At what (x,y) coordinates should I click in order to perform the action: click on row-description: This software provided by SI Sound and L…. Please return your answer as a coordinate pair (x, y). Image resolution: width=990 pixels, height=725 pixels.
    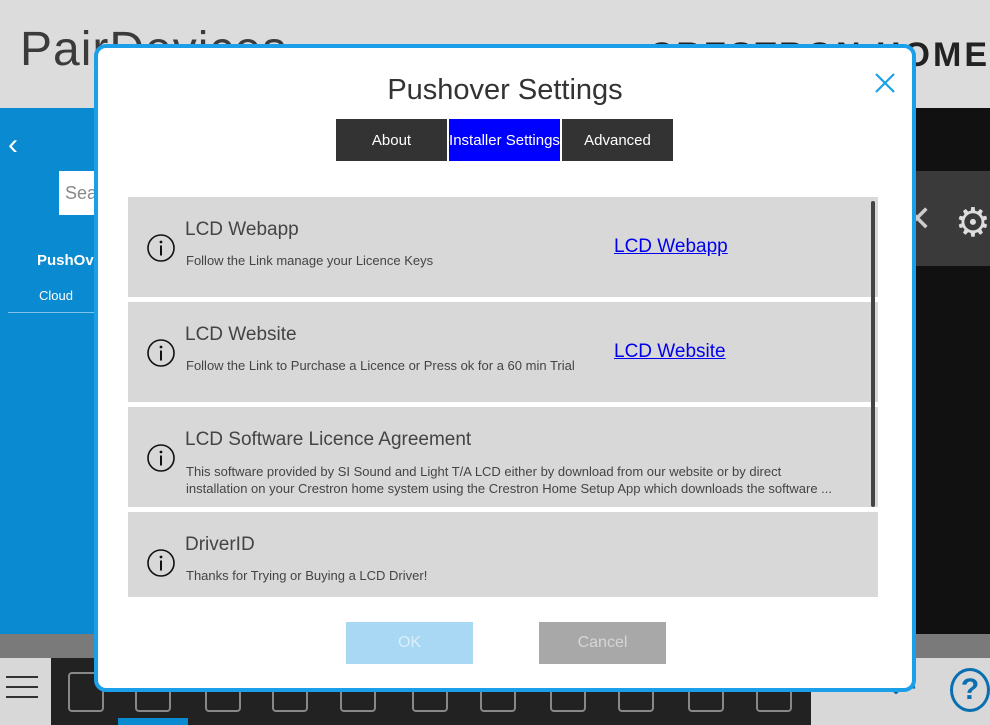
    Looking at the image, I should click on (509, 480).